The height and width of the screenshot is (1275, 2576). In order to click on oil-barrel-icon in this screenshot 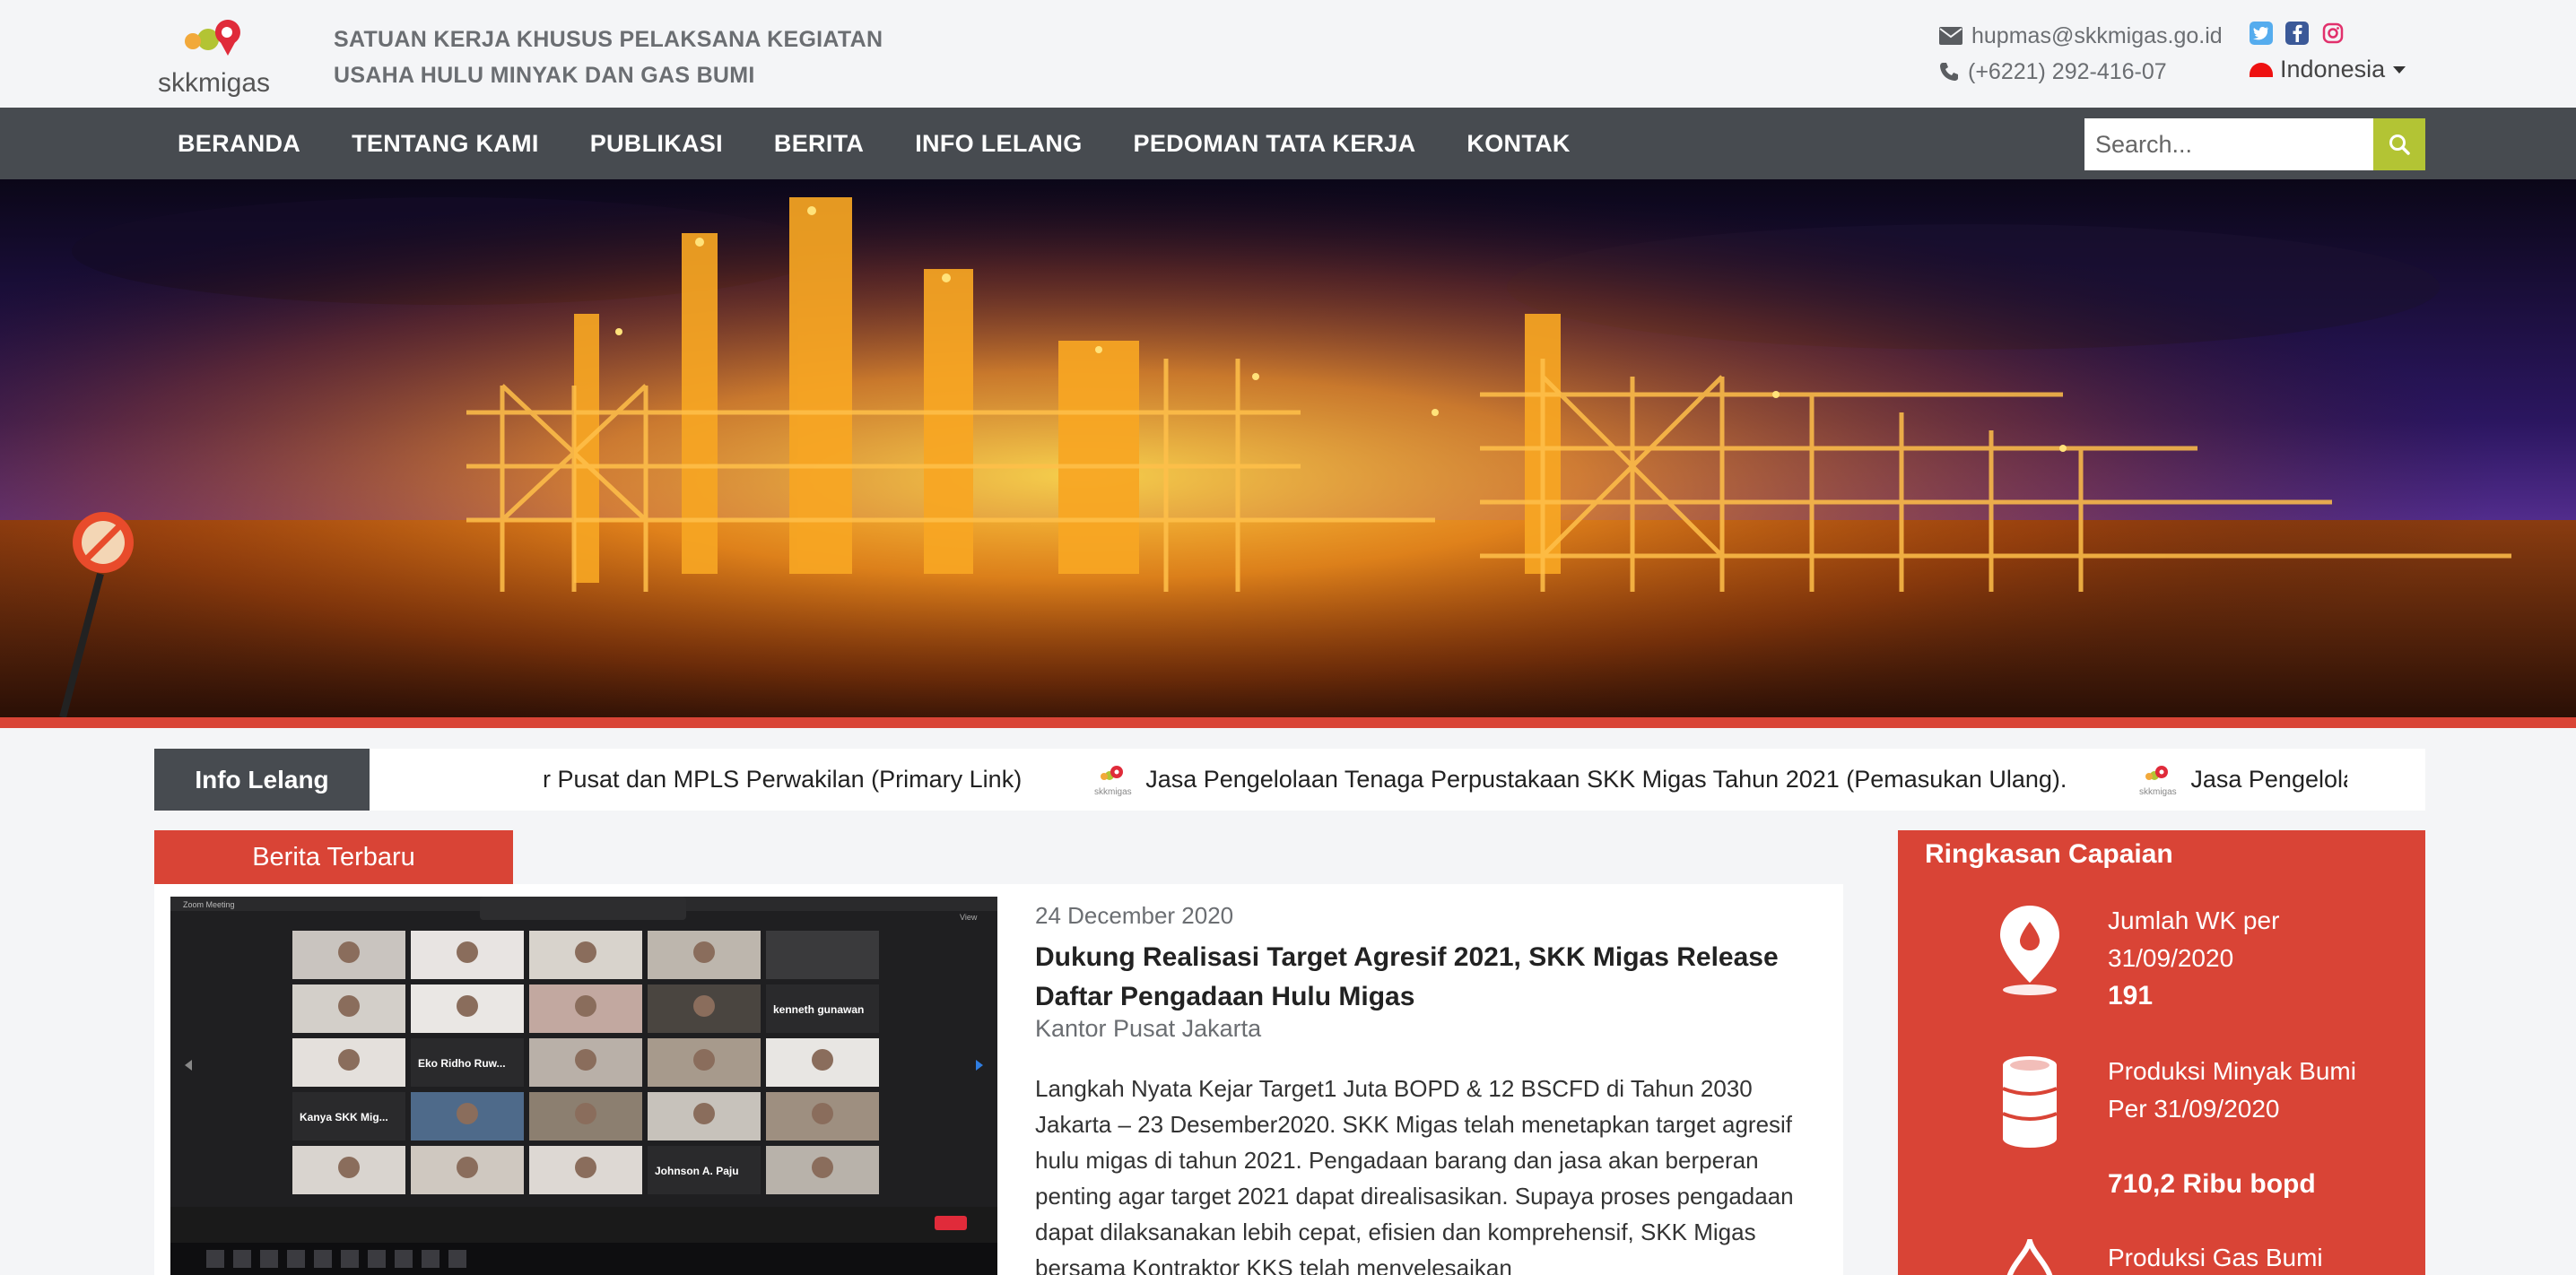, I will do `click(2029, 1102)`.